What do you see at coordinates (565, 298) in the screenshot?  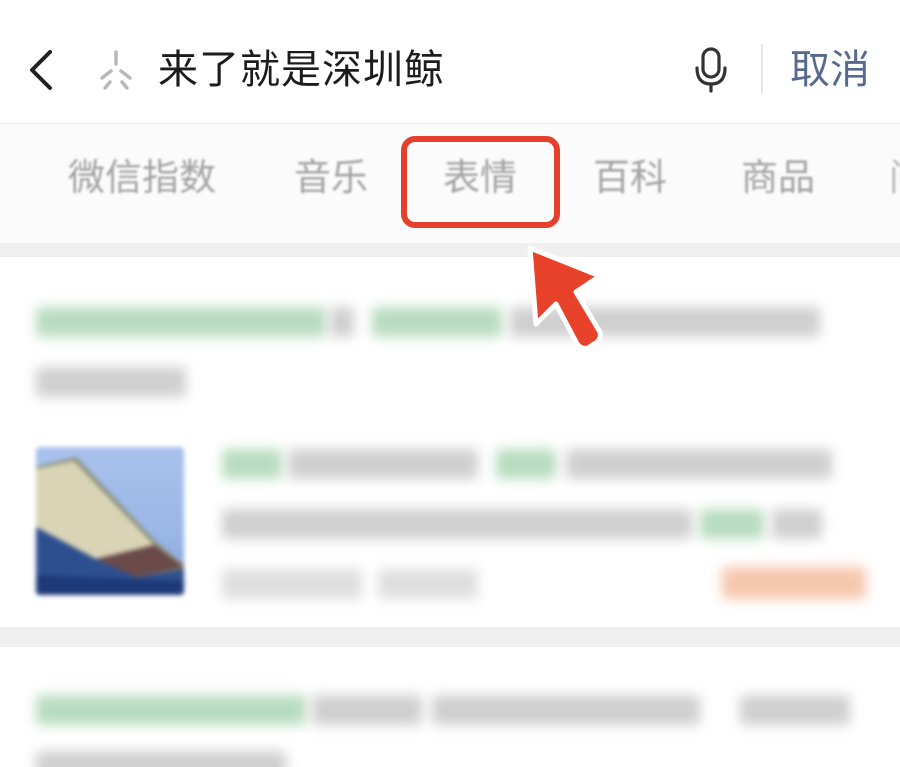 I see `pointer-arrow-icon` at bounding box center [565, 298].